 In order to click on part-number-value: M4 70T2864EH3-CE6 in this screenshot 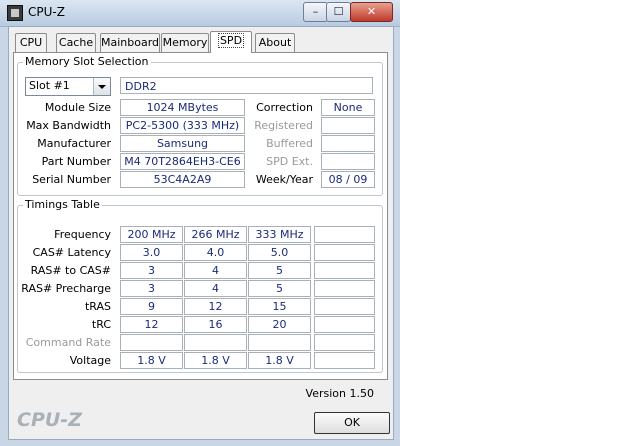, I will do `click(182, 161)`.